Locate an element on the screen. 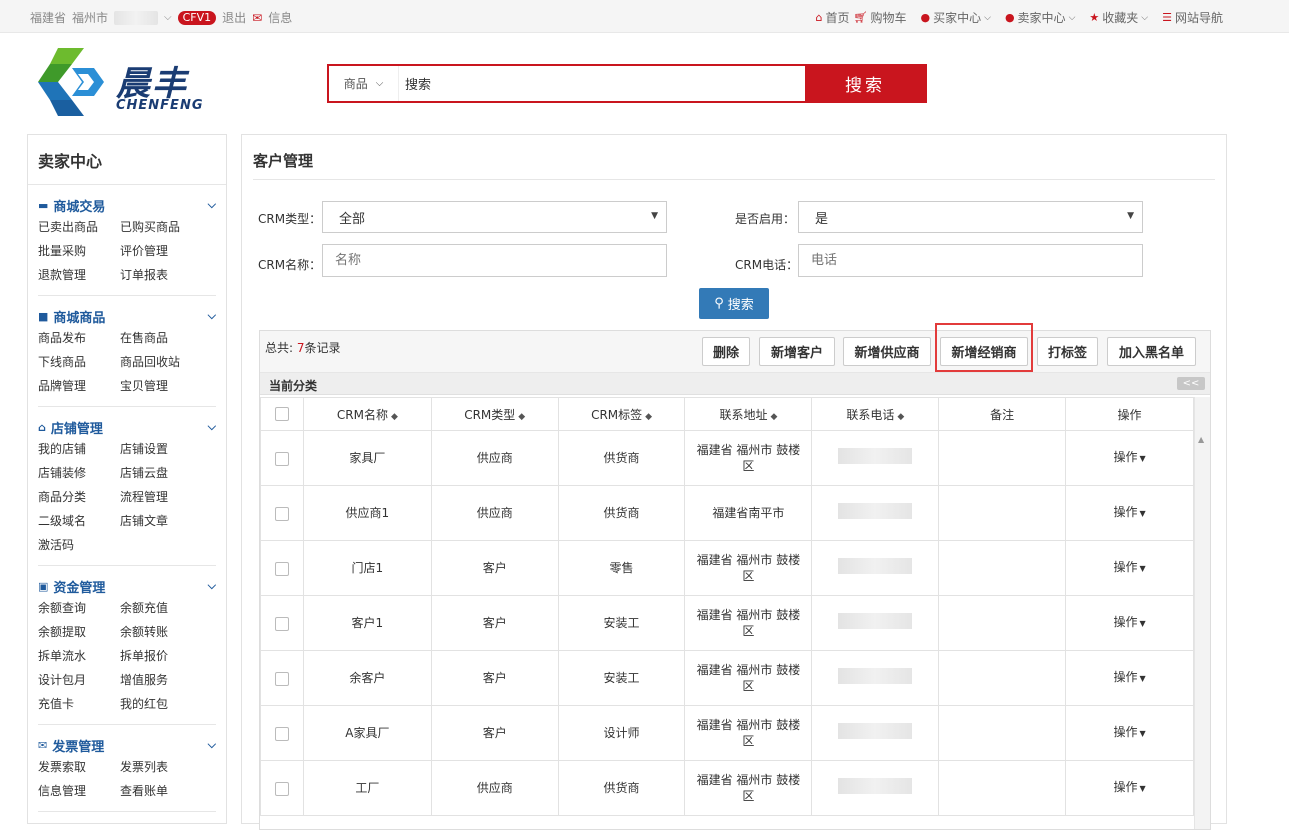  sidebar-link: 已卖出商品 is located at coordinates (79, 227).